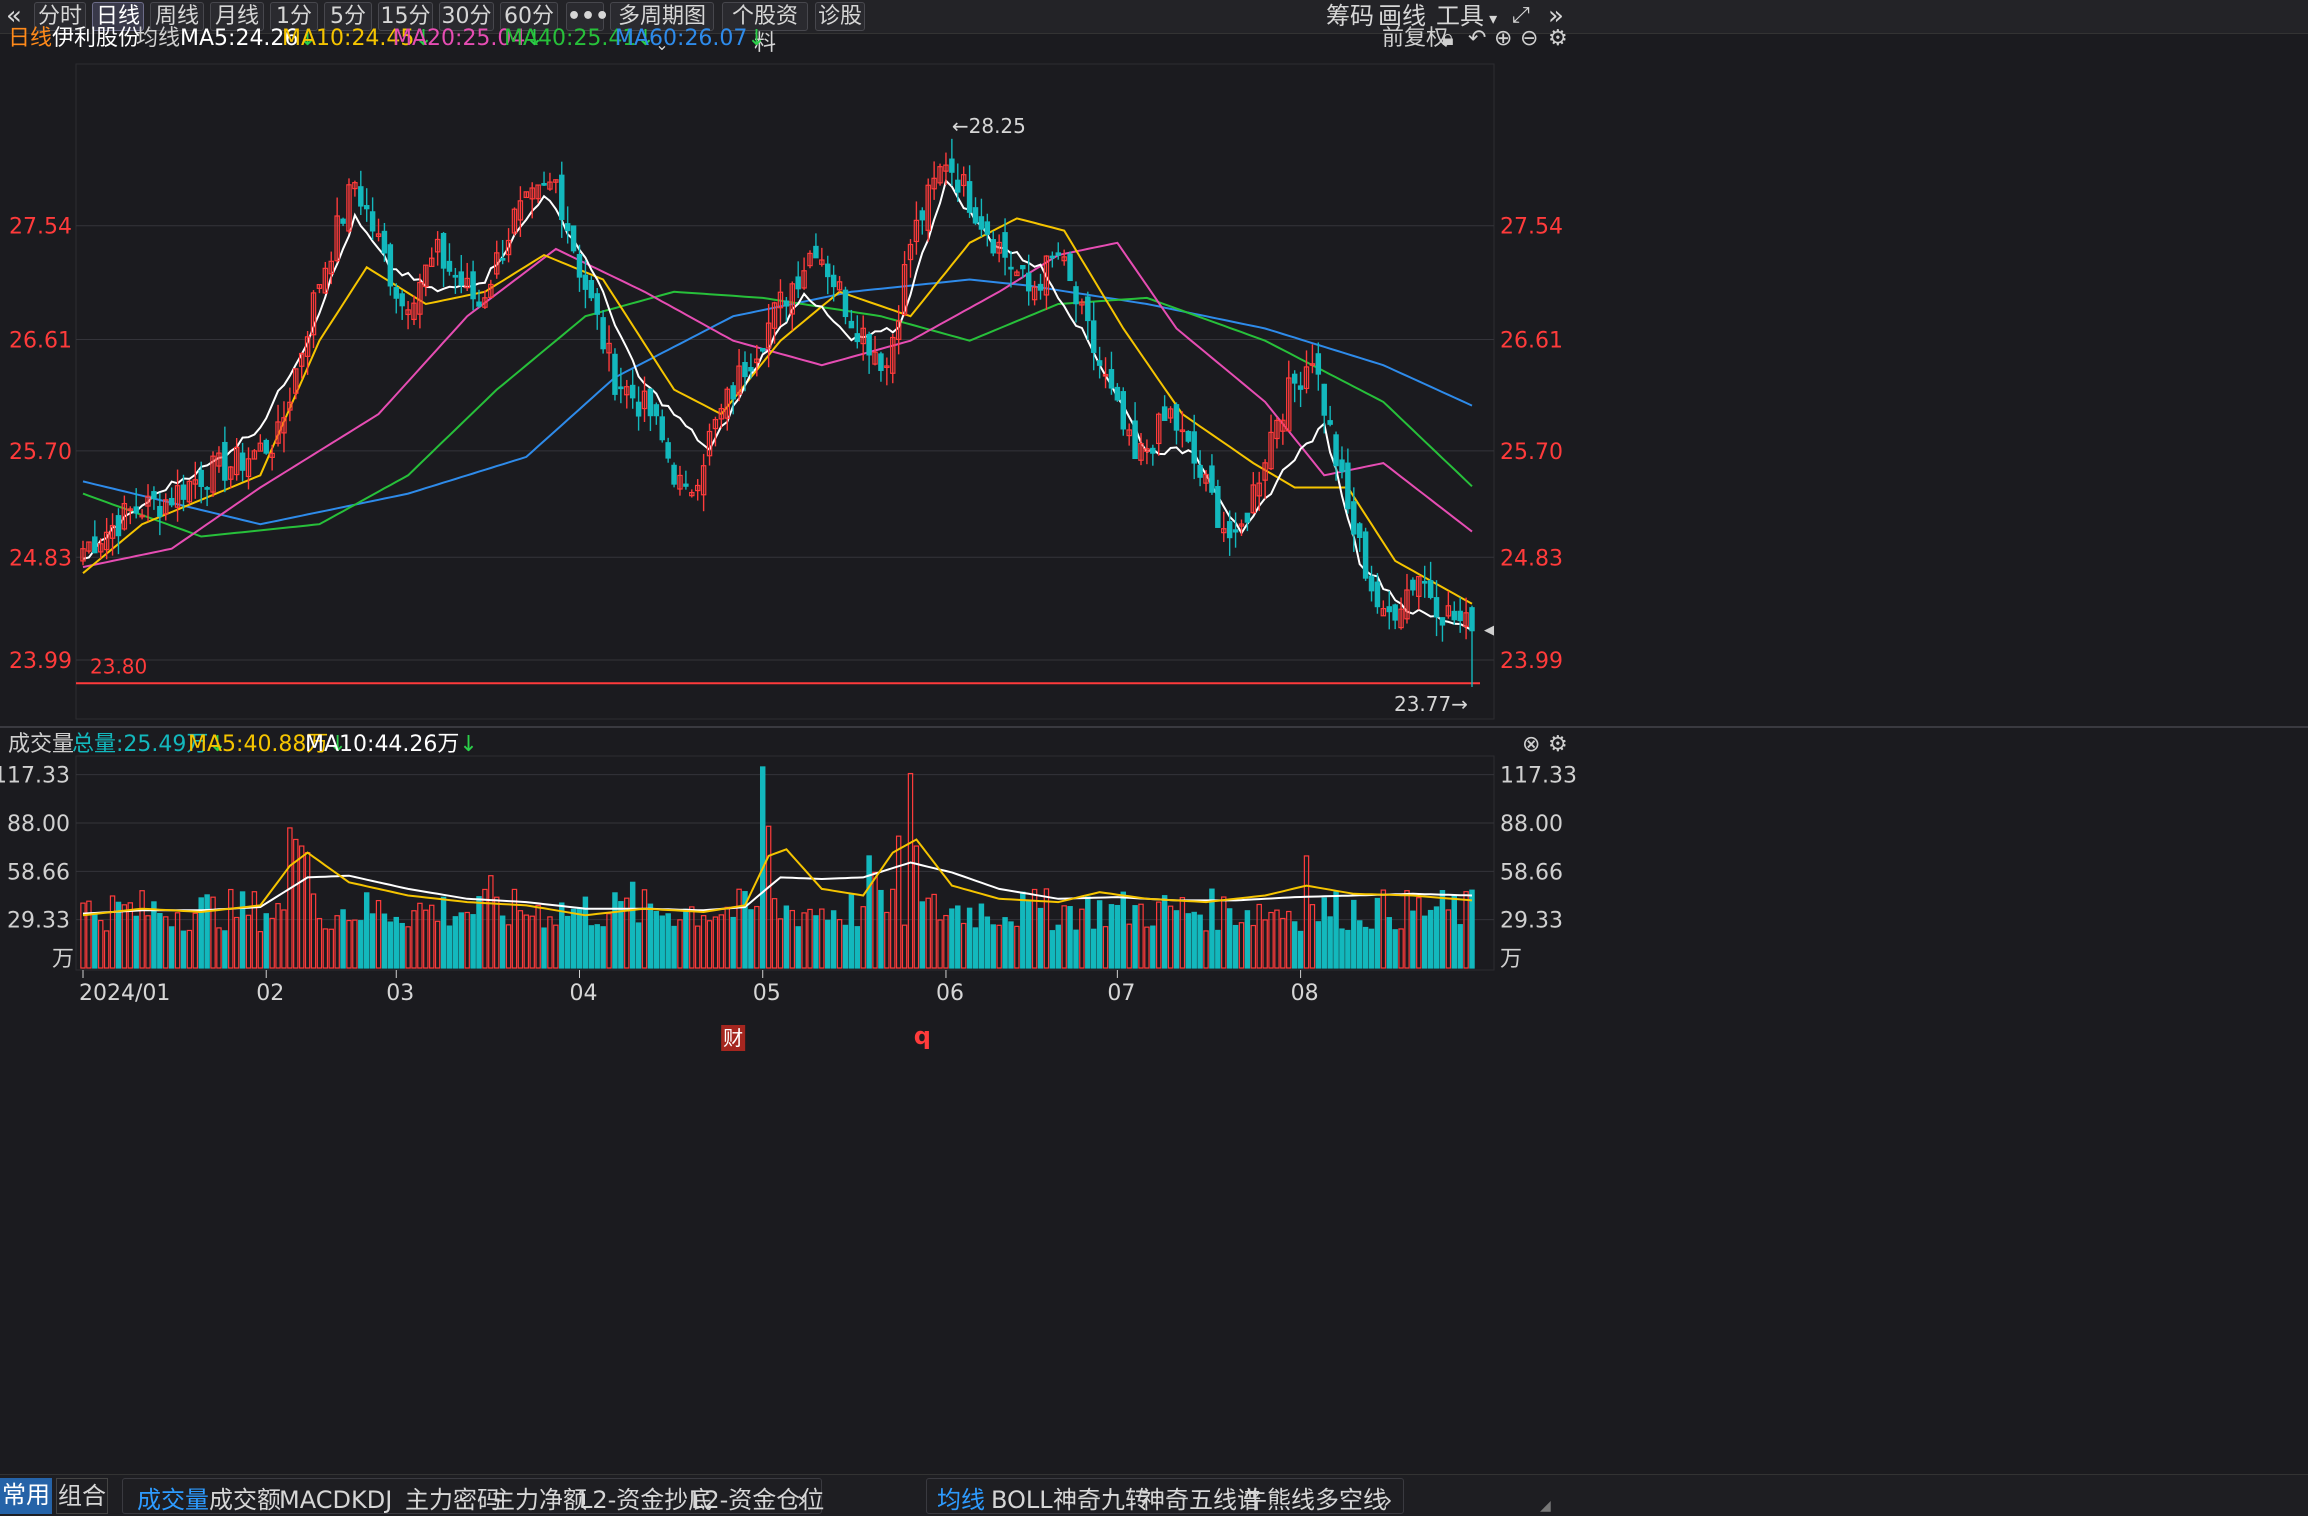 This screenshot has width=2308, height=1516. Describe the element at coordinates (1448, 39) in the screenshot. I see `lock-icon: 🔒︎` at that location.